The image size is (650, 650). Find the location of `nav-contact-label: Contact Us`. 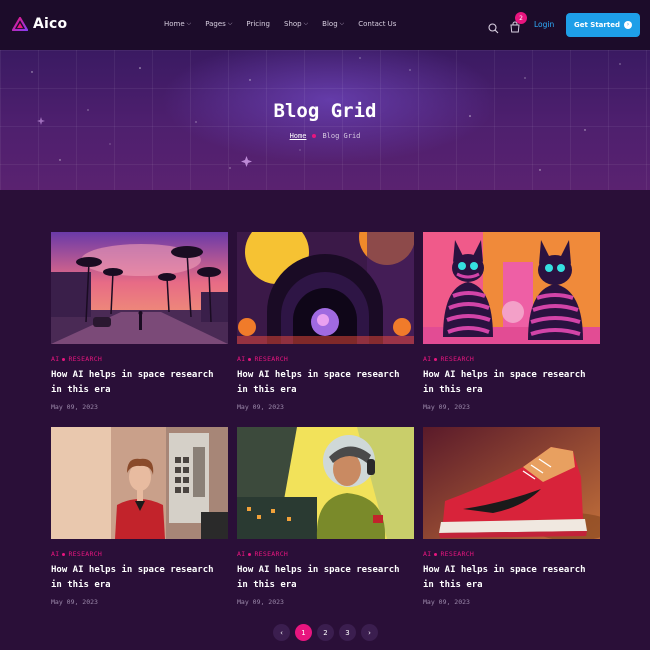

nav-contact-label: Contact Us is located at coordinates (377, 24).